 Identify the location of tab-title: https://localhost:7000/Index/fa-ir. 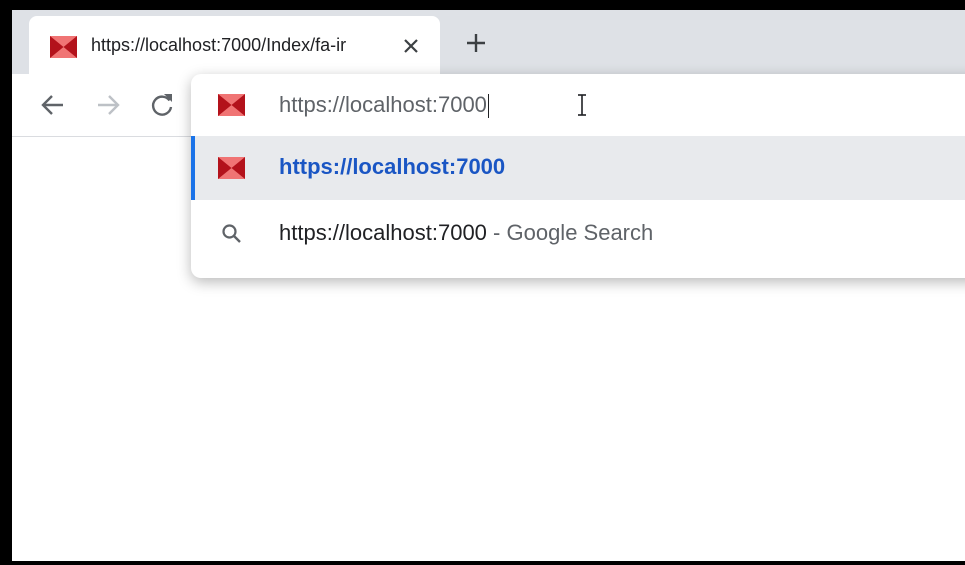
(219, 45).